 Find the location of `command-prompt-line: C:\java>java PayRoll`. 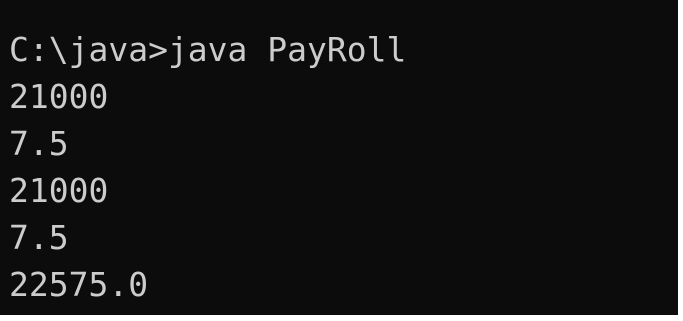

command-prompt-line: C:\java>java PayRoll is located at coordinates (208, 49).